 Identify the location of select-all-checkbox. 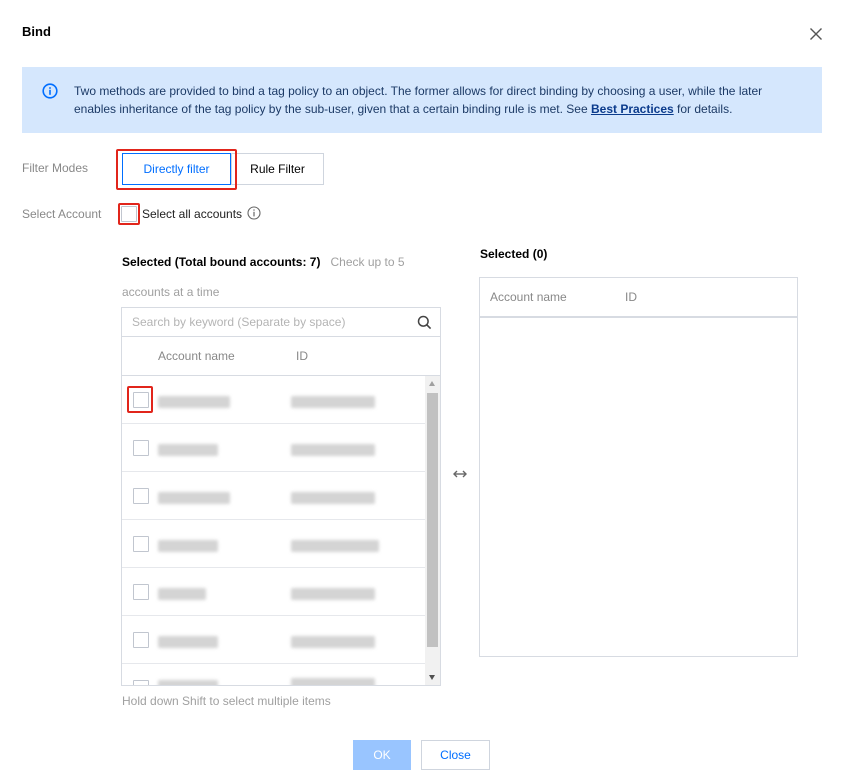
(129, 214).